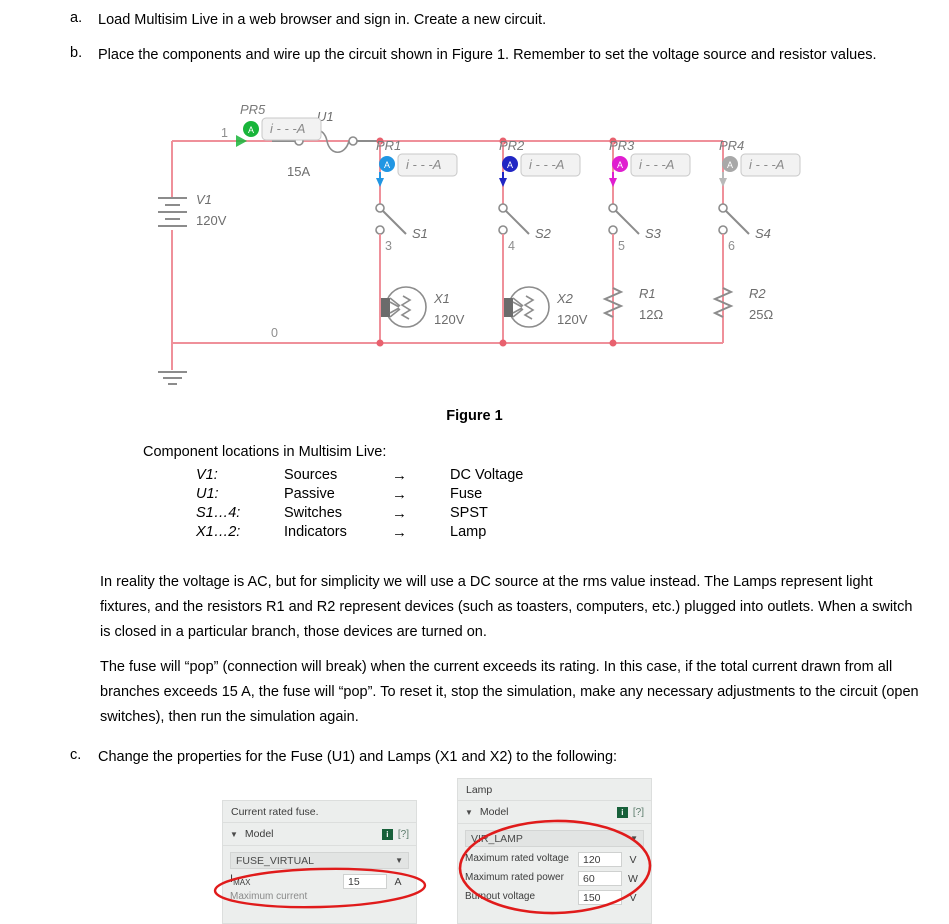 The height and width of the screenshot is (924, 949). I want to click on svg-text: 12Ω, so click(651, 314).